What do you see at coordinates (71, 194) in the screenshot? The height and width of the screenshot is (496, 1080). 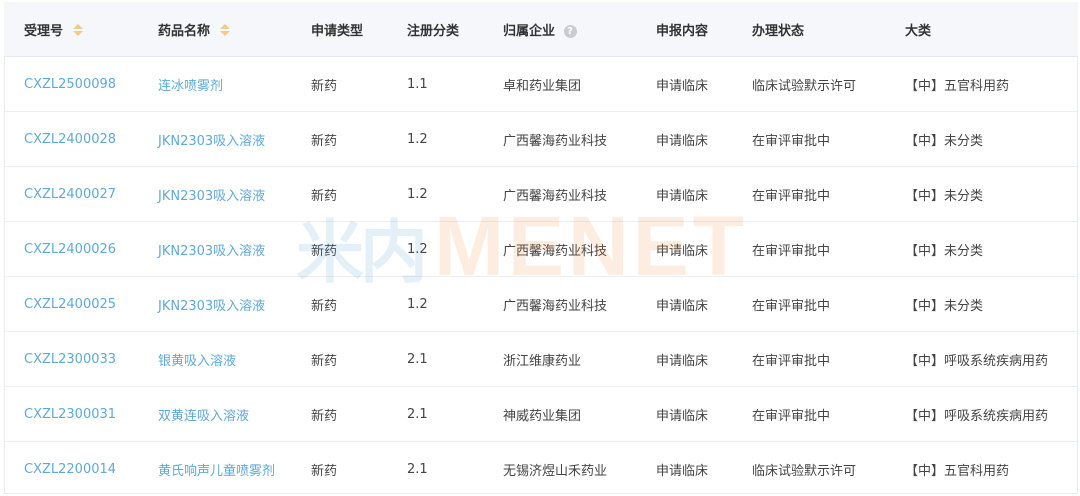 I see `acceptance-no-link: CXZL2400027` at bounding box center [71, 194].